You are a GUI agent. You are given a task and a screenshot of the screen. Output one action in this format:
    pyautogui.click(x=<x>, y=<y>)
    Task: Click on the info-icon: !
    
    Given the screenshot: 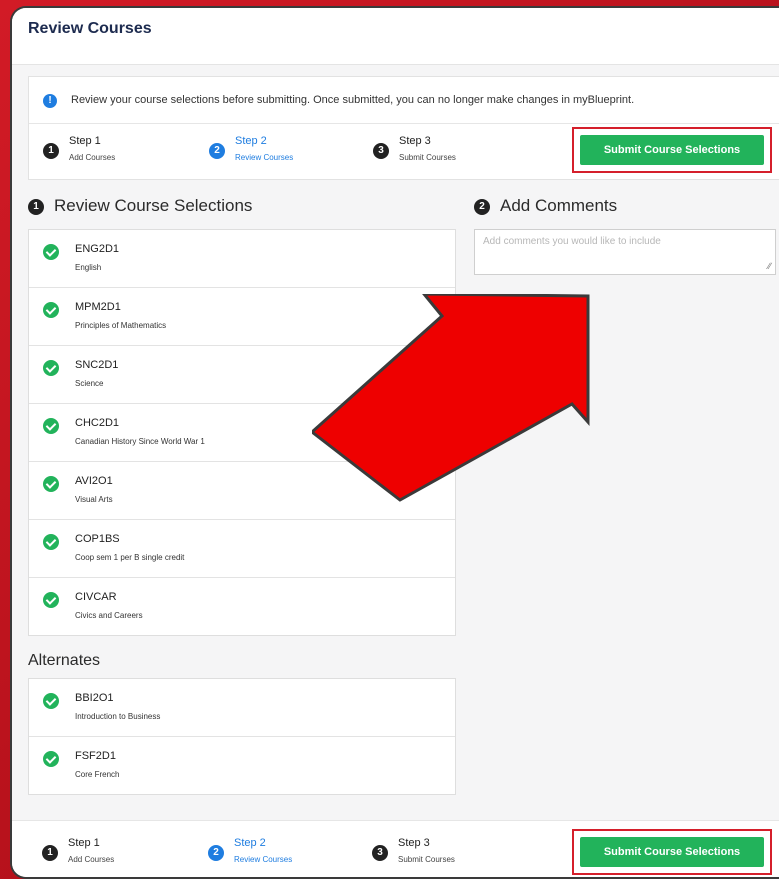 What is the action you would take?
    pyautogui.click(x=50, y=101)
    